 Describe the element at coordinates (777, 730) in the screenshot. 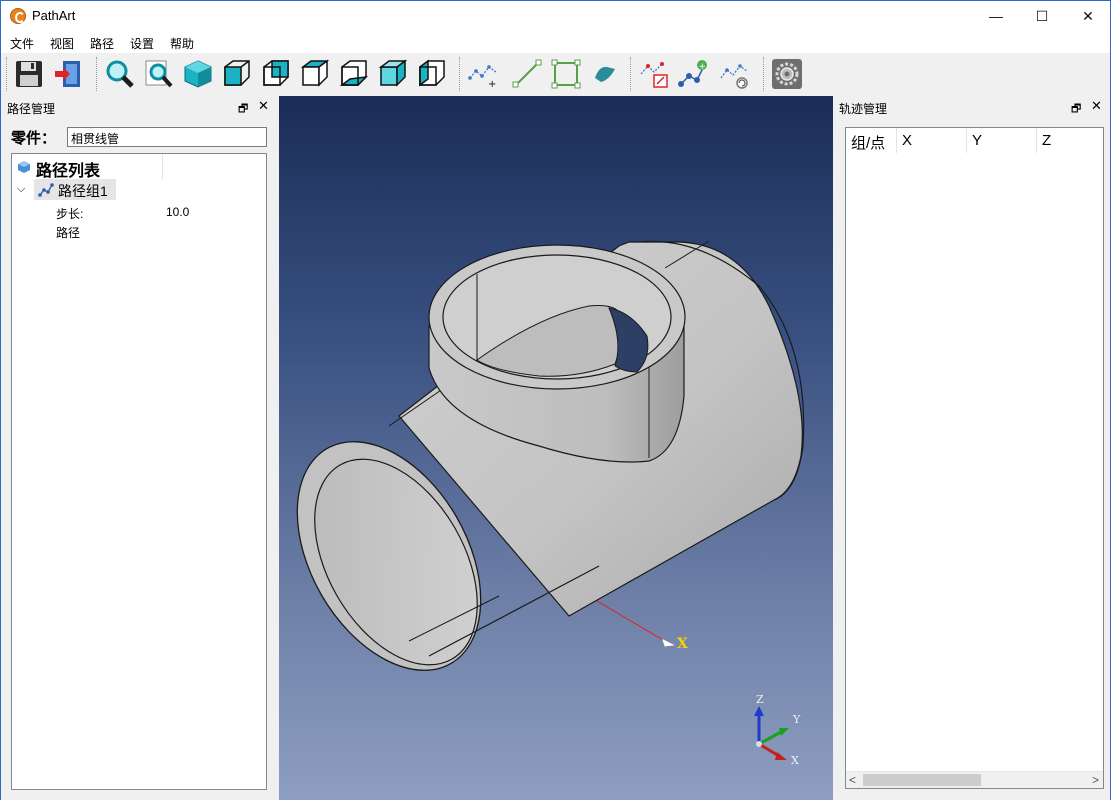

I see `axis-triad: Z Y X` at that location.